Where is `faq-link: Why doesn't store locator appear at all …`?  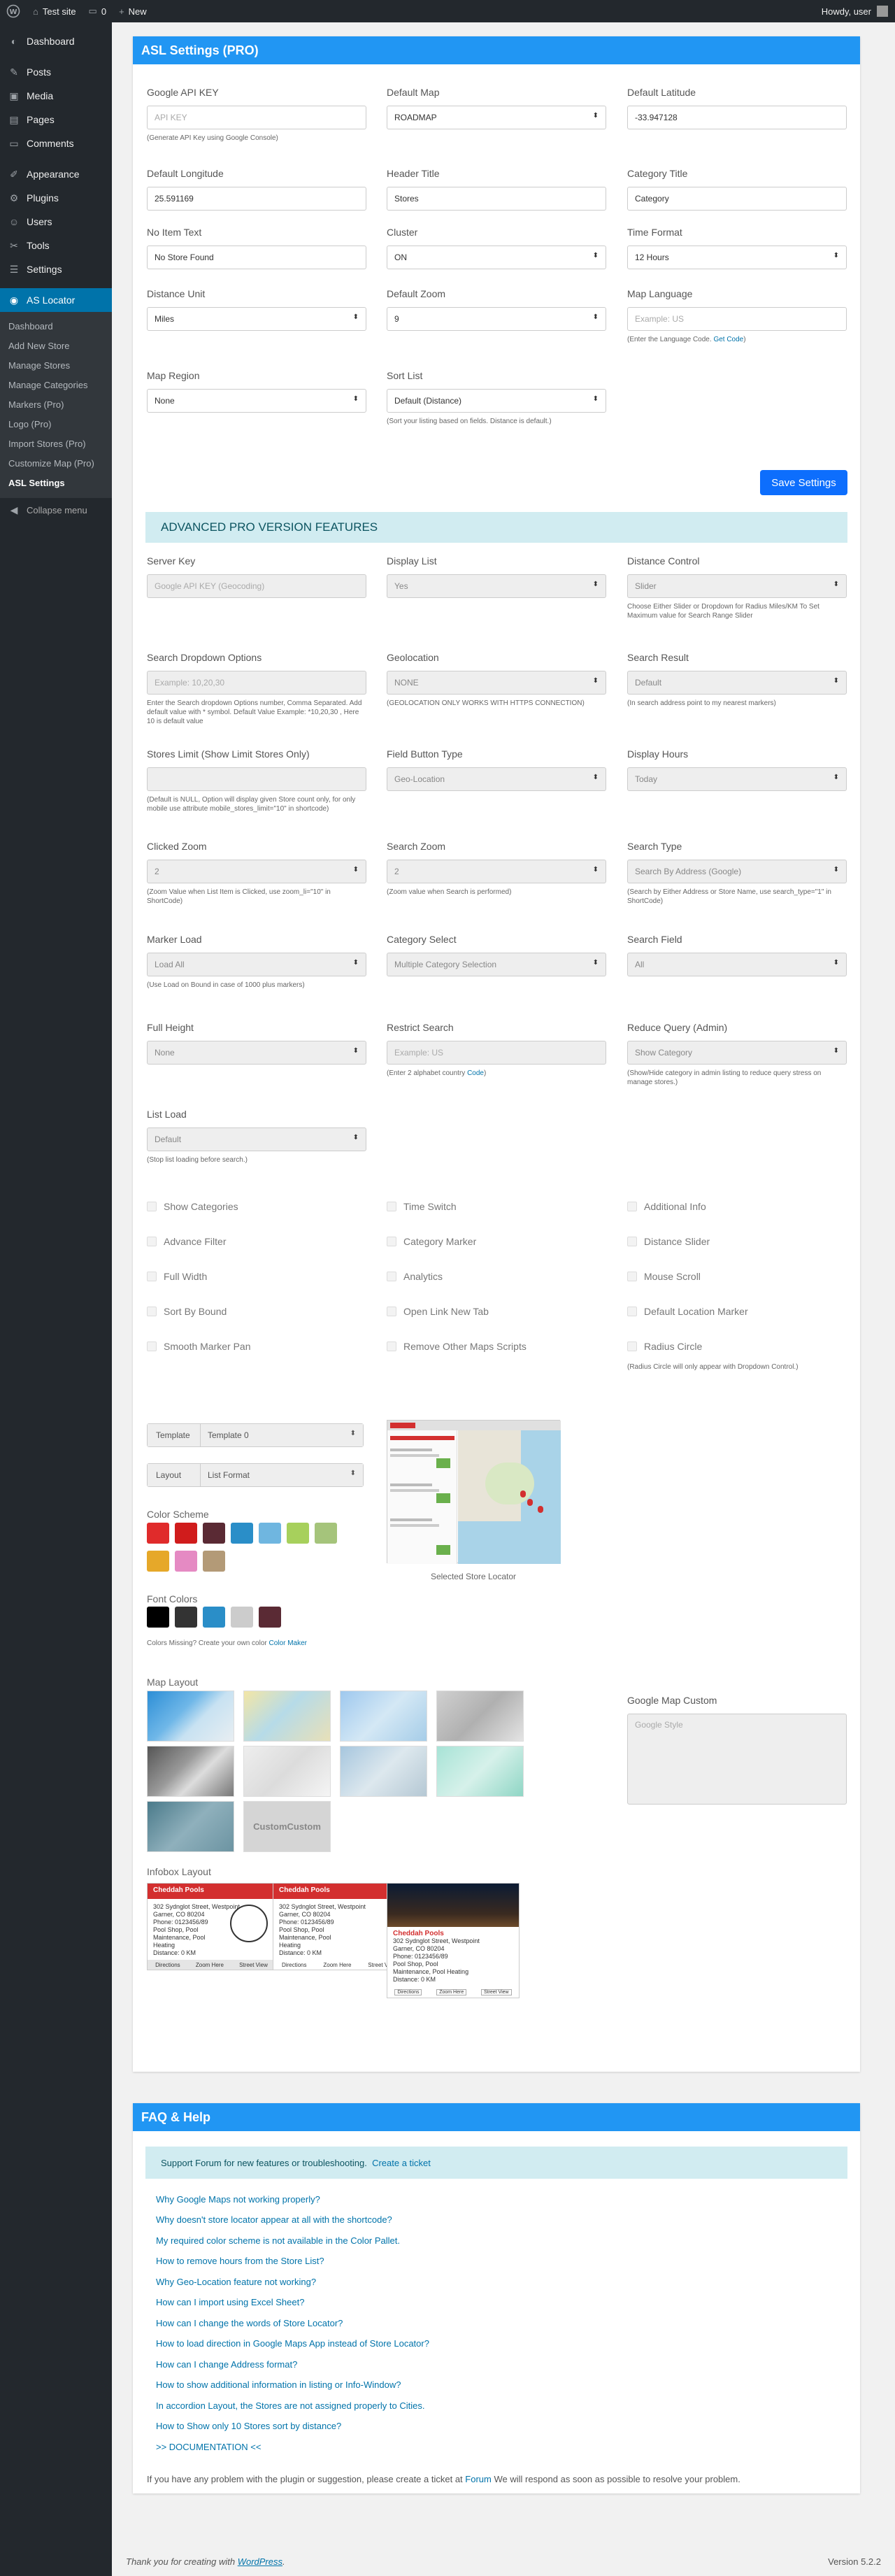
faq-link: Why doesn't store locator appear at all … is located at coordinates (274, 2219).